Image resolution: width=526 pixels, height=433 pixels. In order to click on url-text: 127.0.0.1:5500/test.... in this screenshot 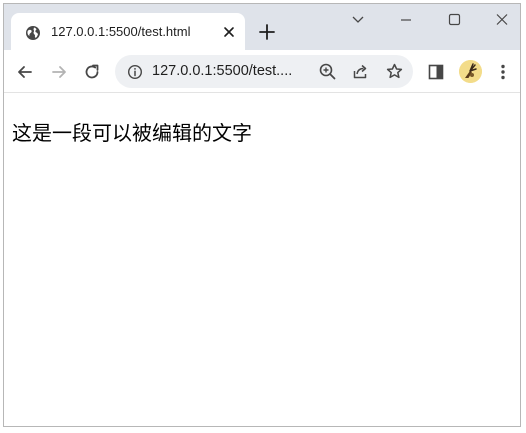, I will do `click(222, 71)`.